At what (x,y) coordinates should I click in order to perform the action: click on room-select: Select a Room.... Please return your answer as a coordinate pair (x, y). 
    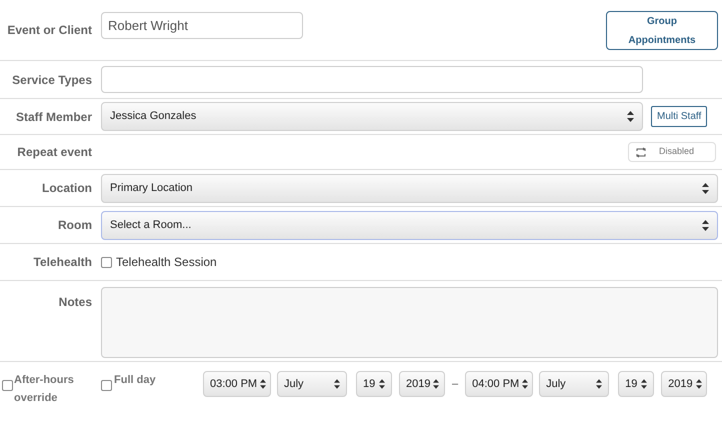
    Looking at the image, I should click on (409, 225).